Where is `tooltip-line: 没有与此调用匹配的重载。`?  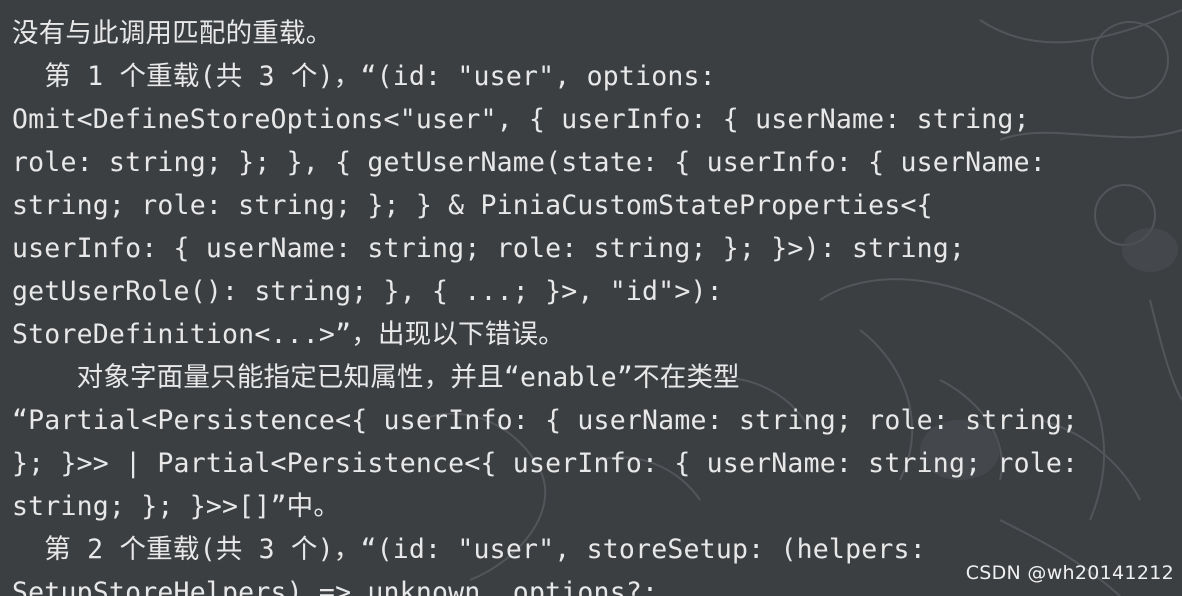 tooltip-line: 没有与此调用匹配的重载。 is located at coordinates (172, 33).